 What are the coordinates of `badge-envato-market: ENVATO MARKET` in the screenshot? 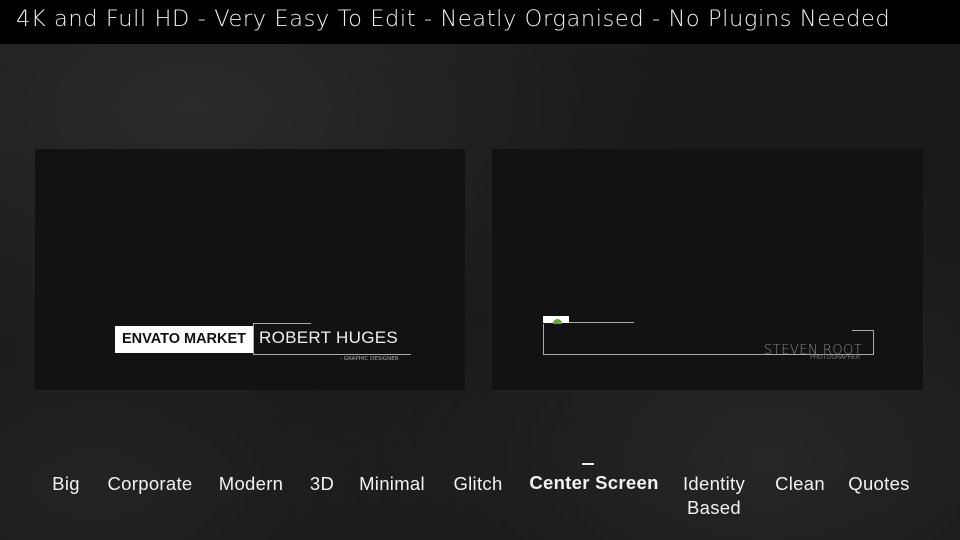 It's located at (184, 339).